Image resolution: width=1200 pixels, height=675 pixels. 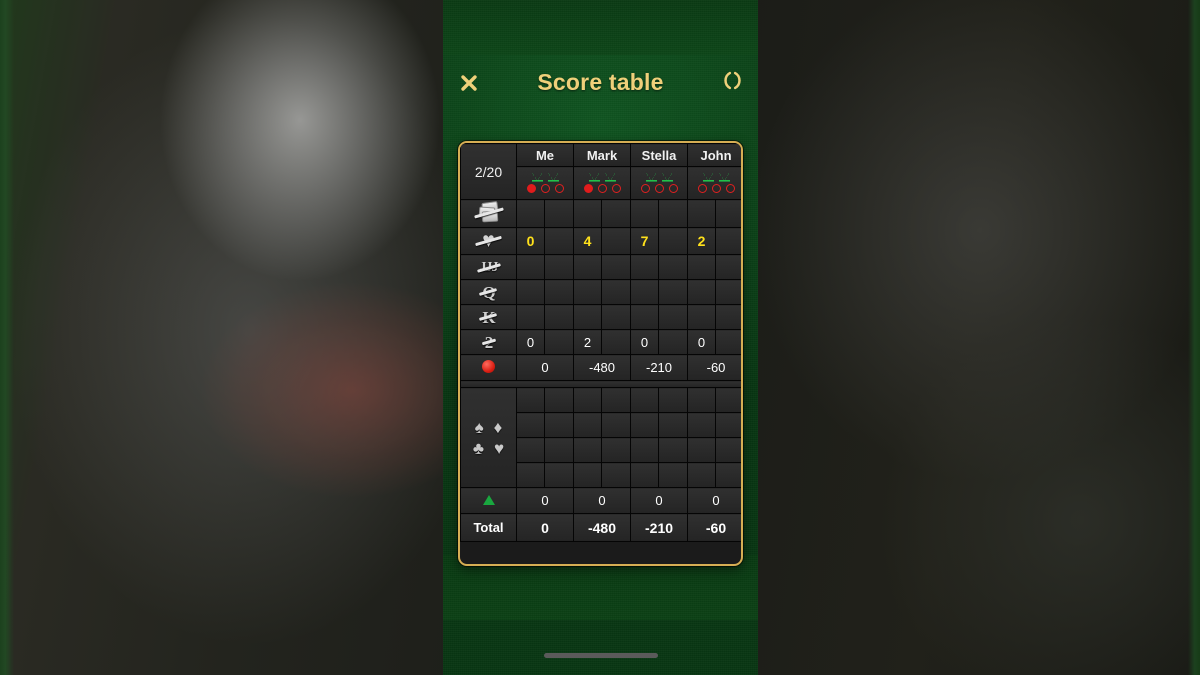 What do you see at coordinates (488, 527) in the screenshot?
I see `total-label: Total` at bounding box center [488, 527].